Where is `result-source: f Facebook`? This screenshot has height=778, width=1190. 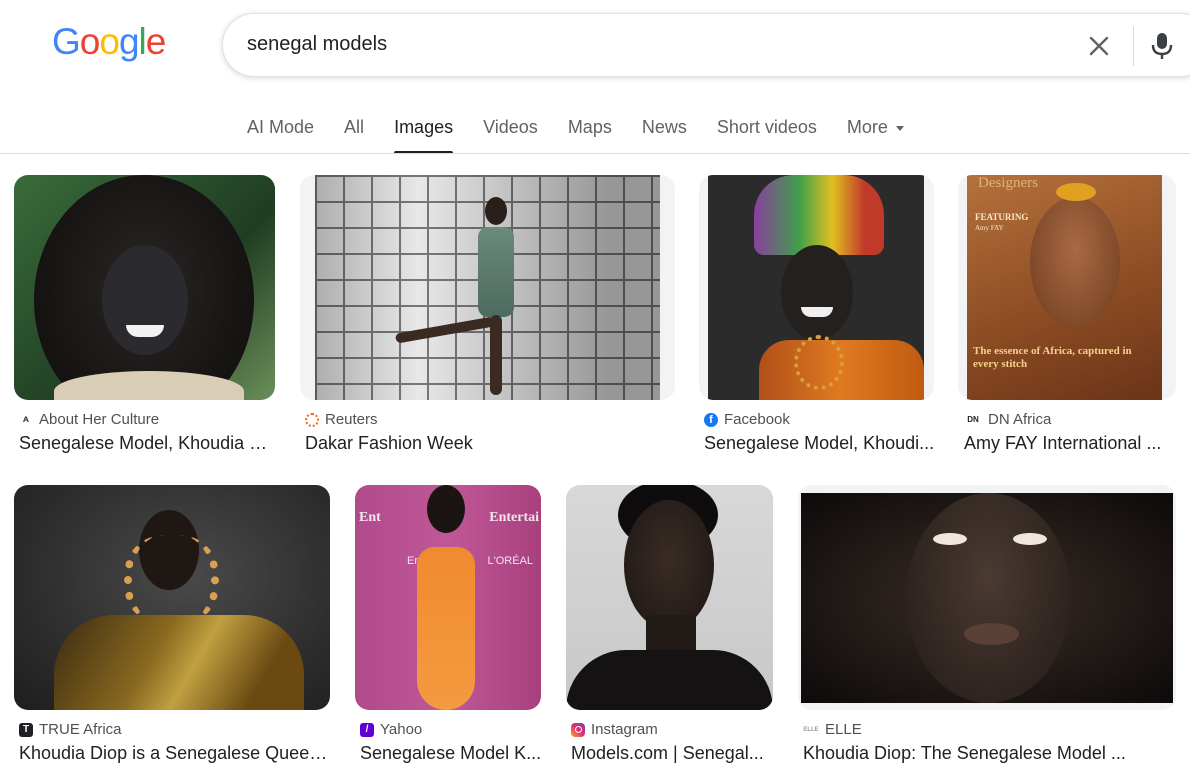 result-source: f Facebook is located at coordinates (747, 419).